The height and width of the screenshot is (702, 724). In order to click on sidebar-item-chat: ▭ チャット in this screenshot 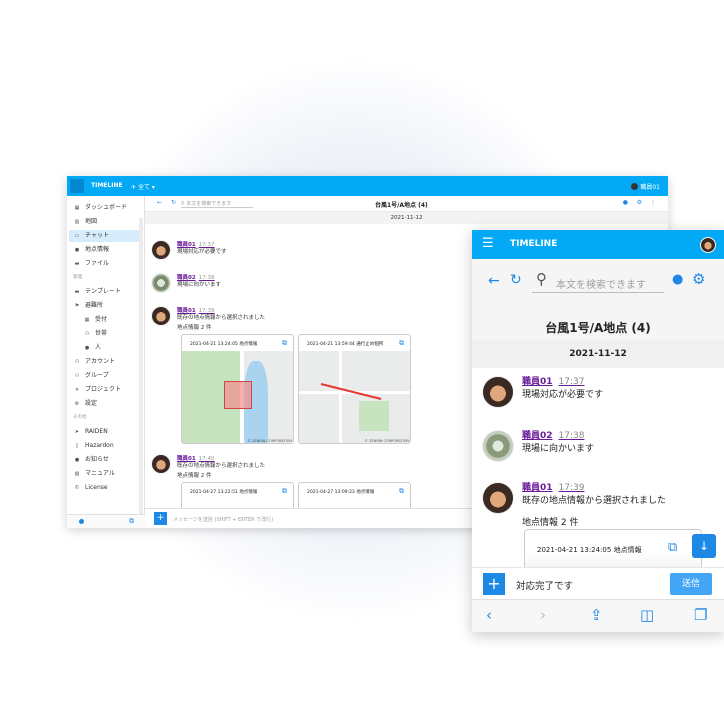, I will do `click(105, 236)`.